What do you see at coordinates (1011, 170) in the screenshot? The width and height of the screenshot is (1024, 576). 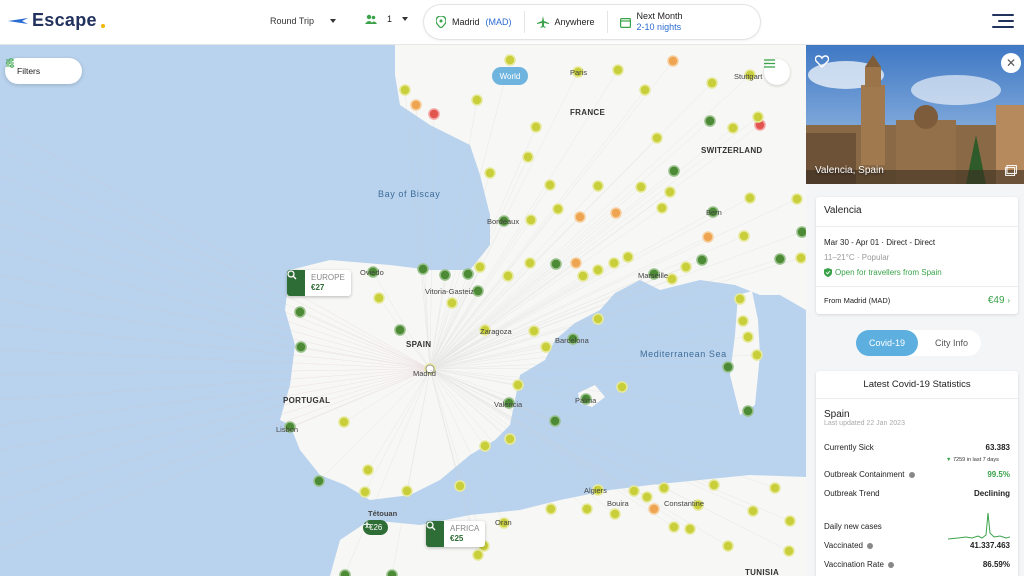 I see `gallery-icon` at bounding box center [1011, 170].